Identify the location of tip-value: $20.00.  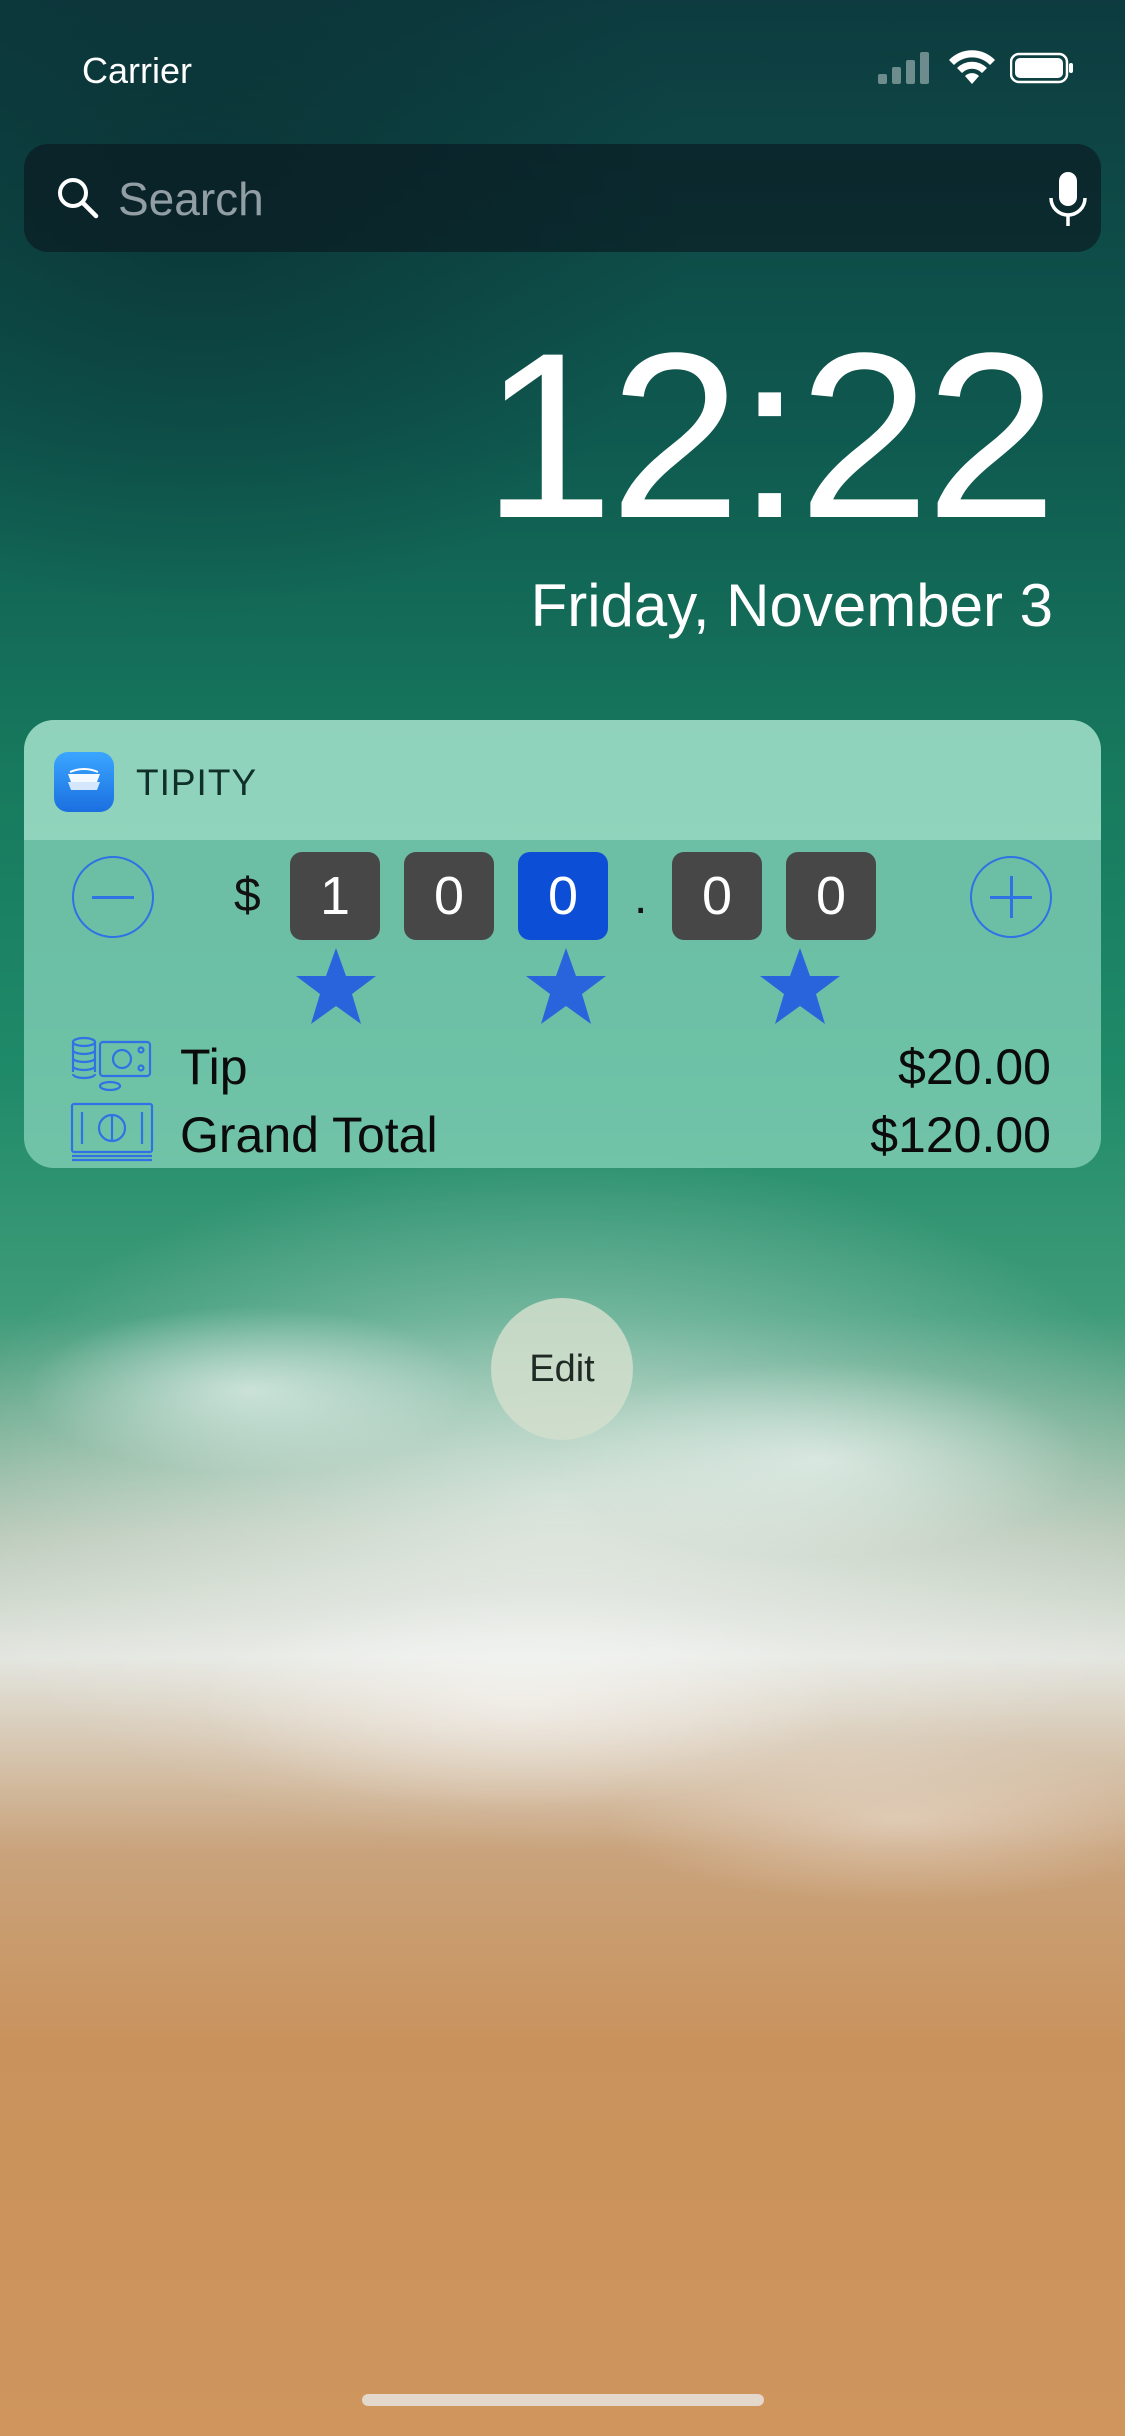
(974, 1067).